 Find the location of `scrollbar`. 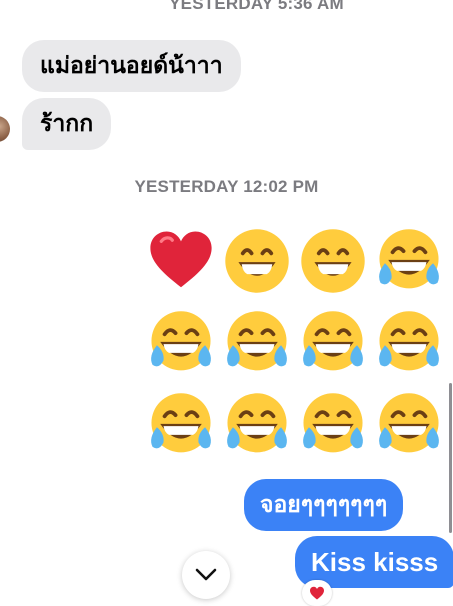

scrollbar is located at coordinates (450, 458).